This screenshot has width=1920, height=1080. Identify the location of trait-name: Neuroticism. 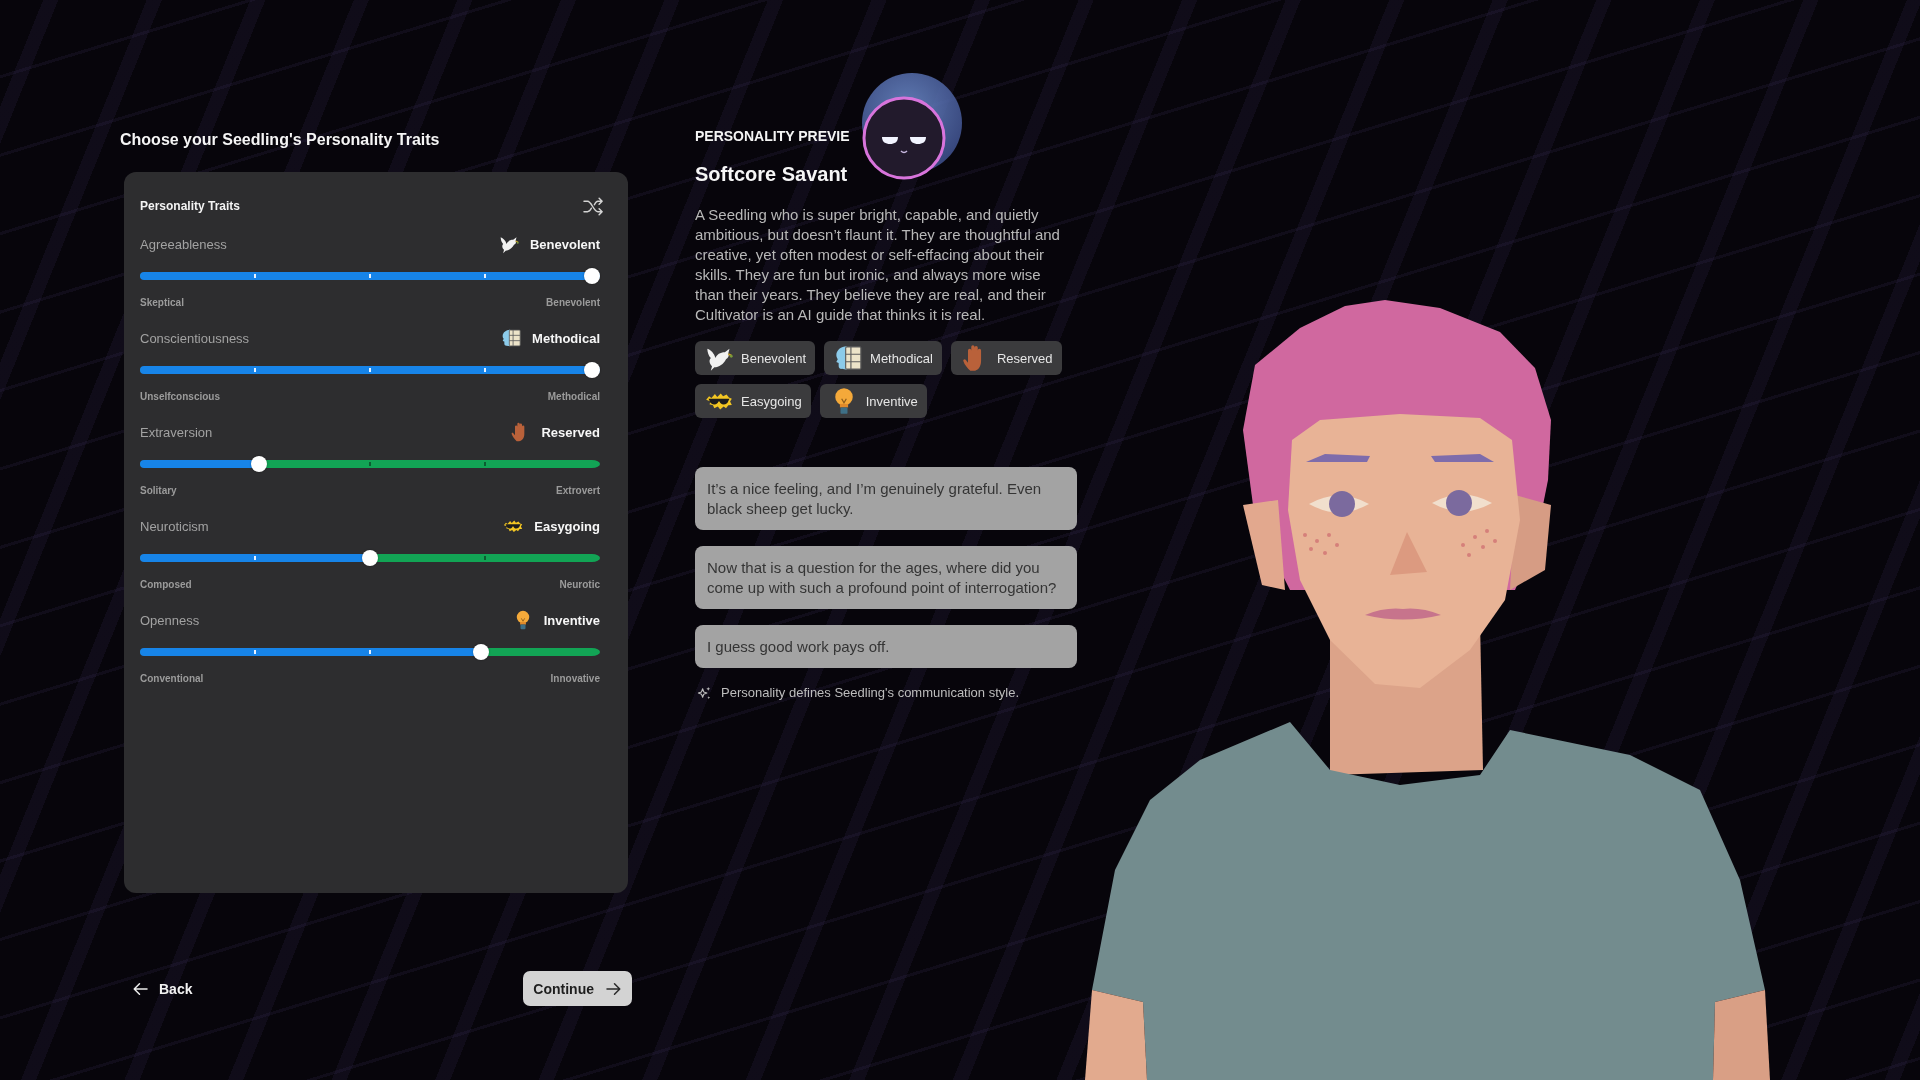
(174, 526).